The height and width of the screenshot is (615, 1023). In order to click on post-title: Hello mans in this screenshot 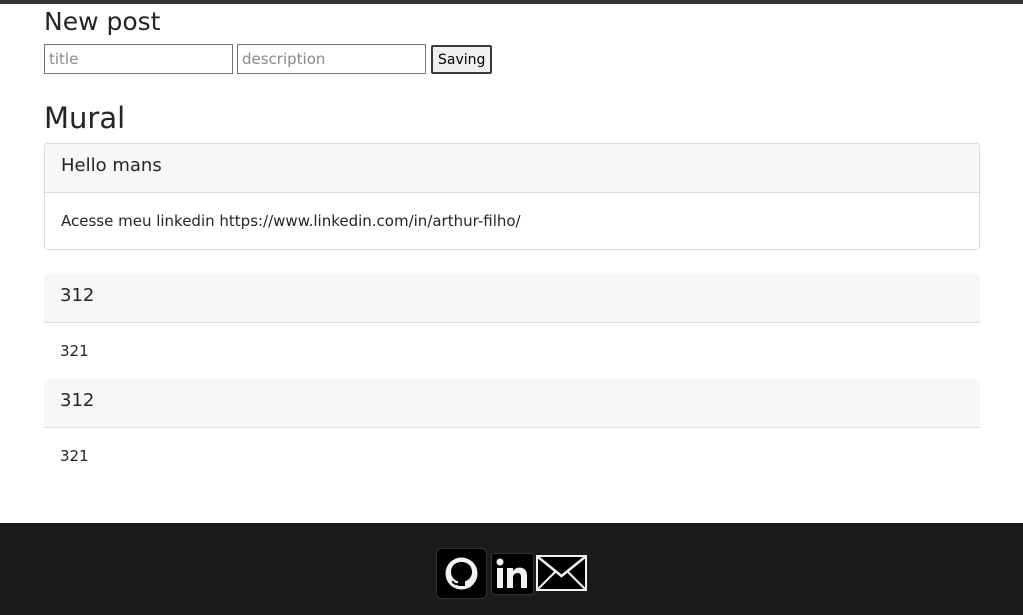, I will do `click(512, 168)`.